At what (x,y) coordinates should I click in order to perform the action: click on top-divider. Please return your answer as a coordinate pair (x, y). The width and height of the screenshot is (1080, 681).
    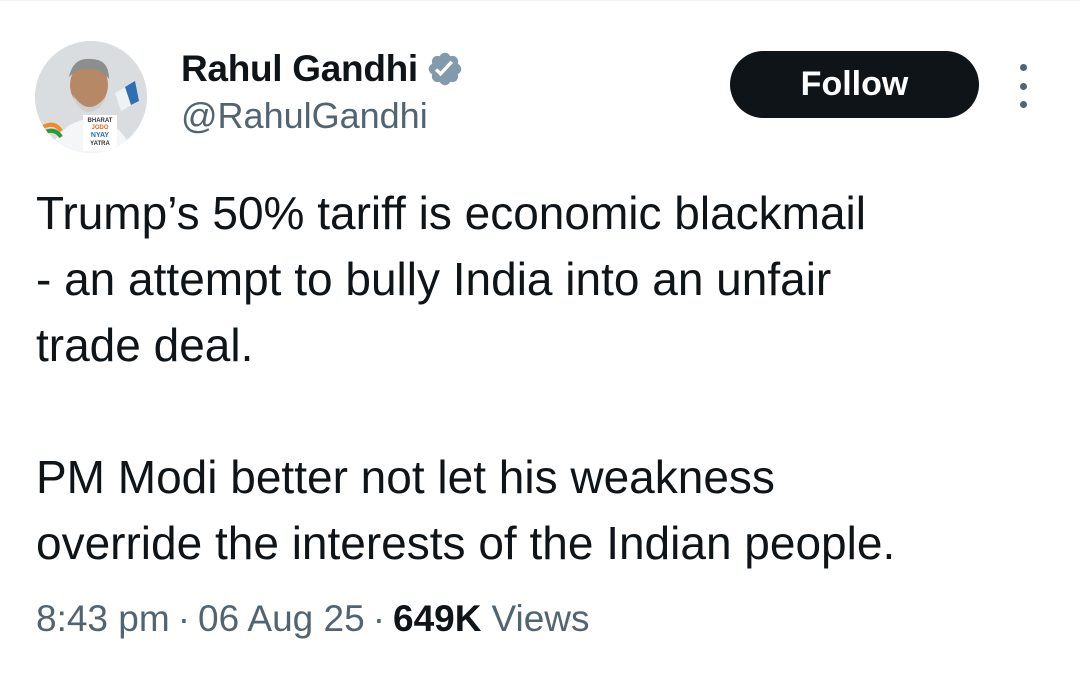
    Looking at the image, I should click on (540, 0).